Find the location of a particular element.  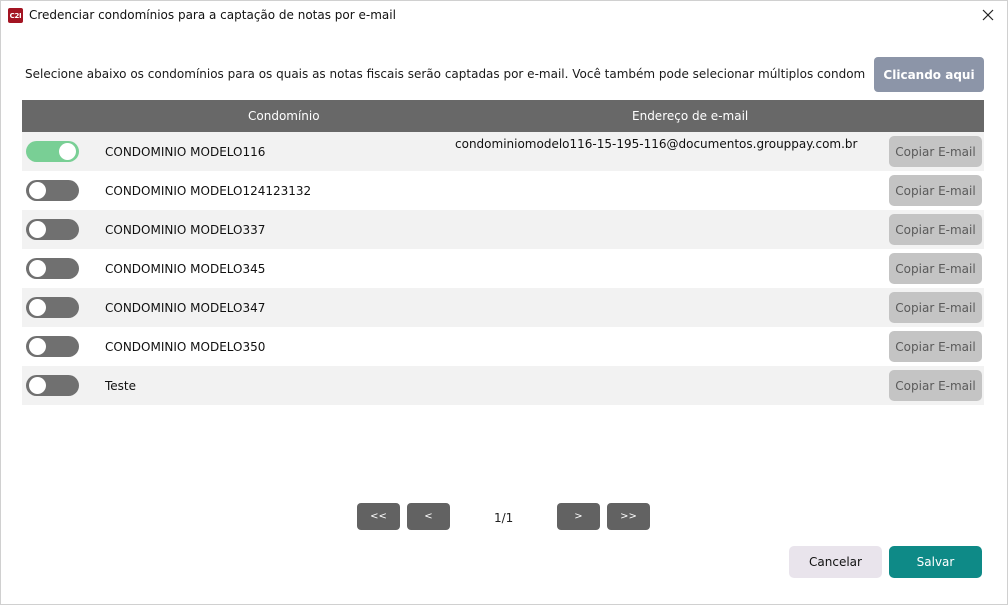

close-icon is located at coordinates (988, 15).